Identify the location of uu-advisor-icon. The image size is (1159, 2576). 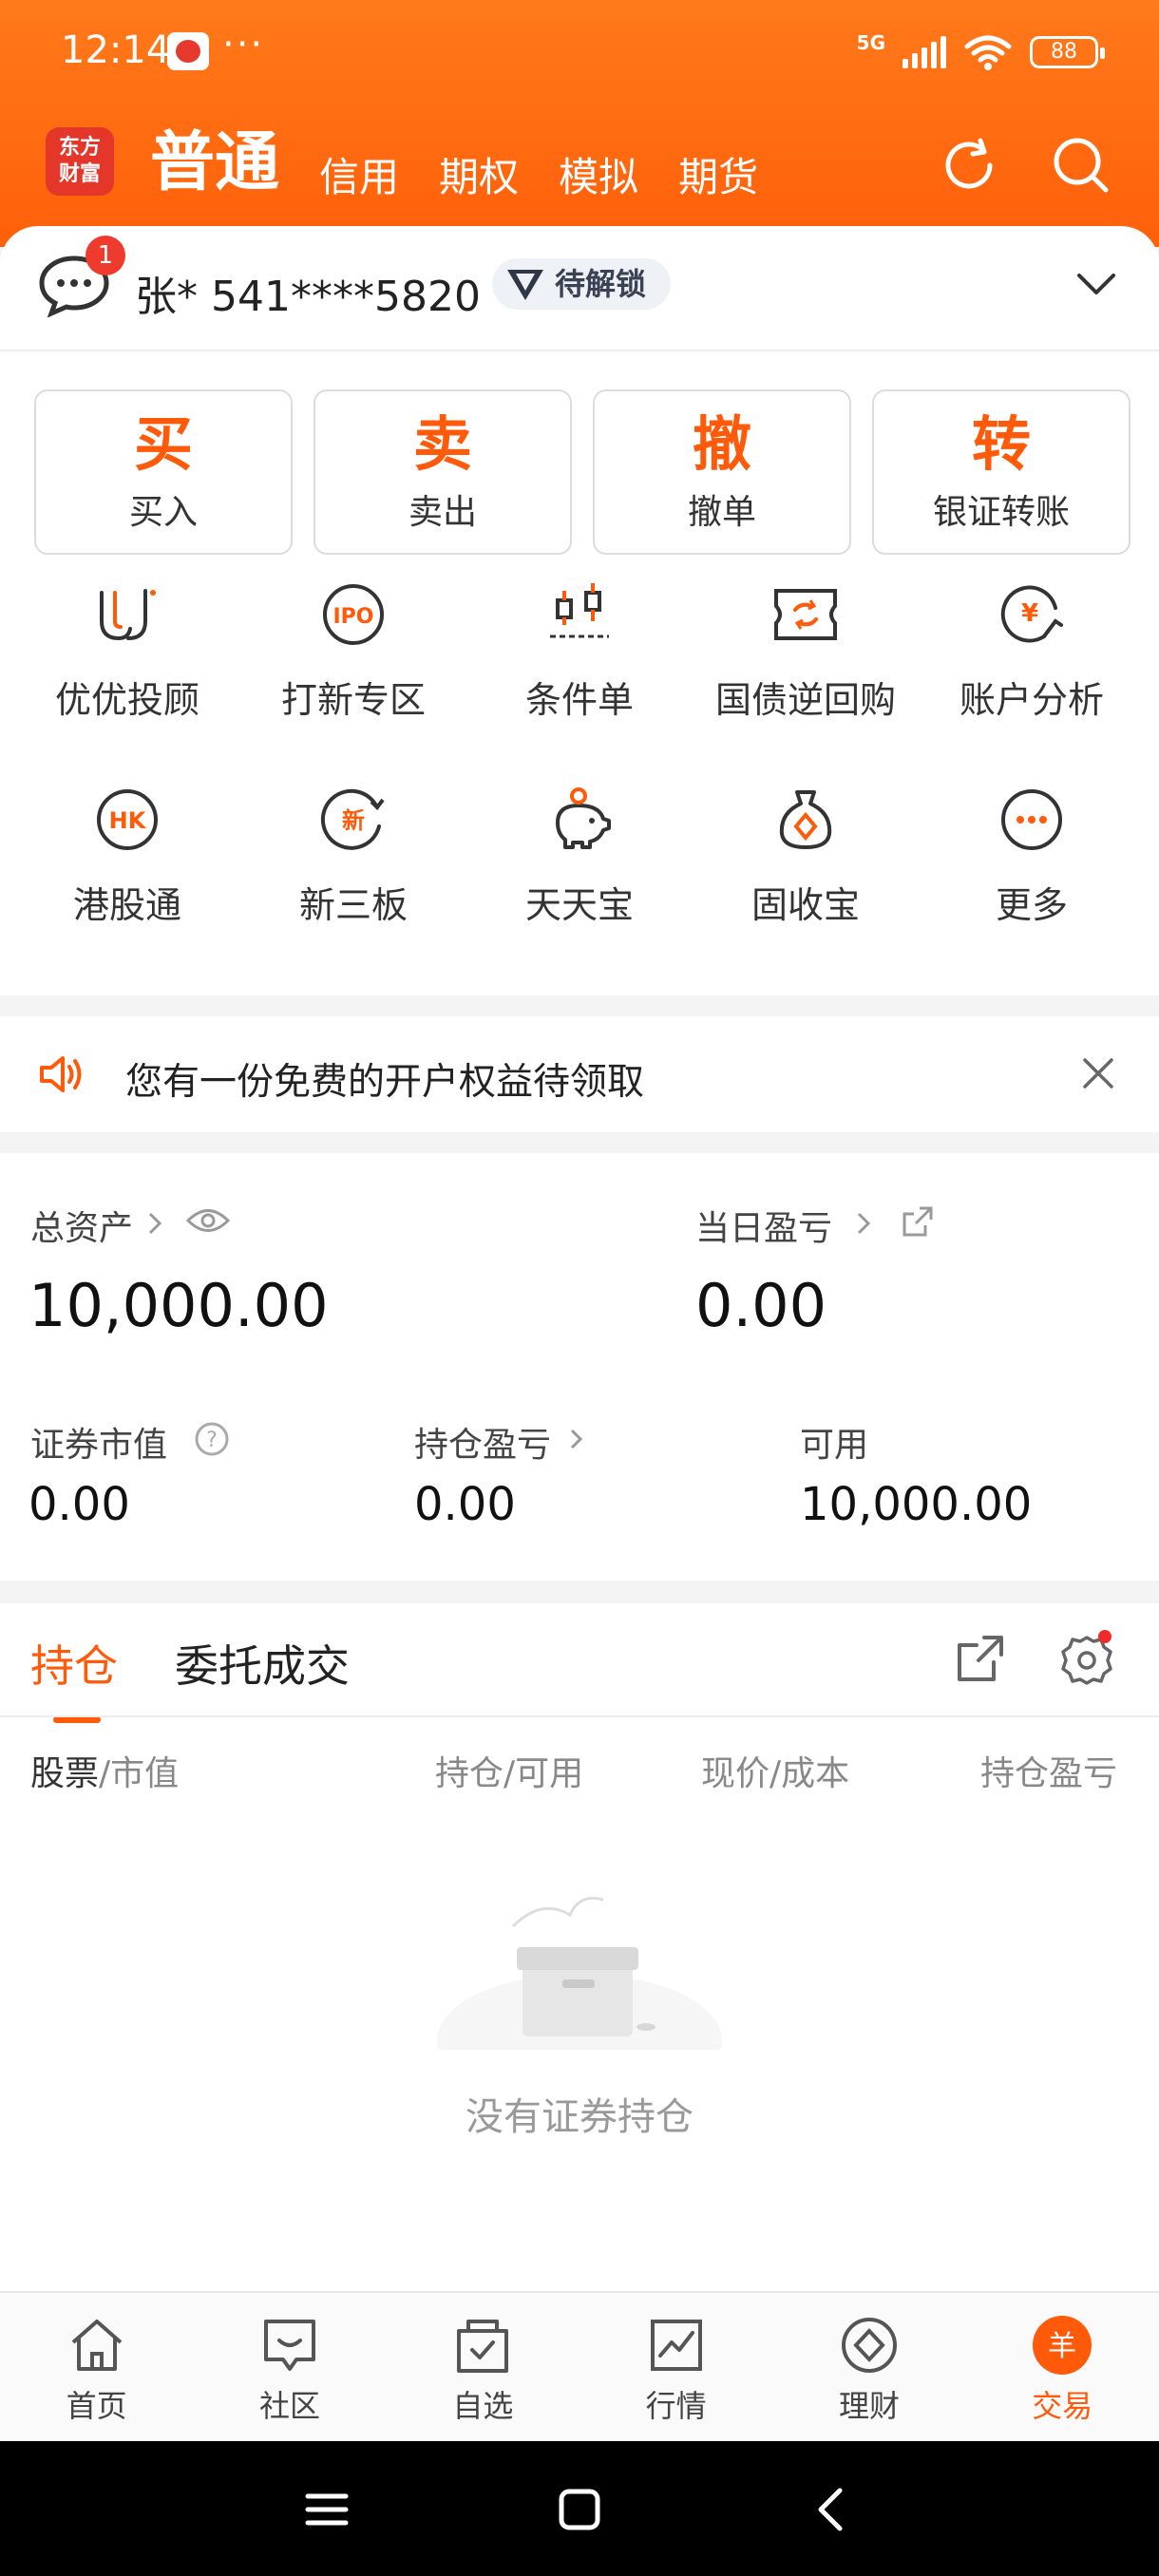
(128, 615).